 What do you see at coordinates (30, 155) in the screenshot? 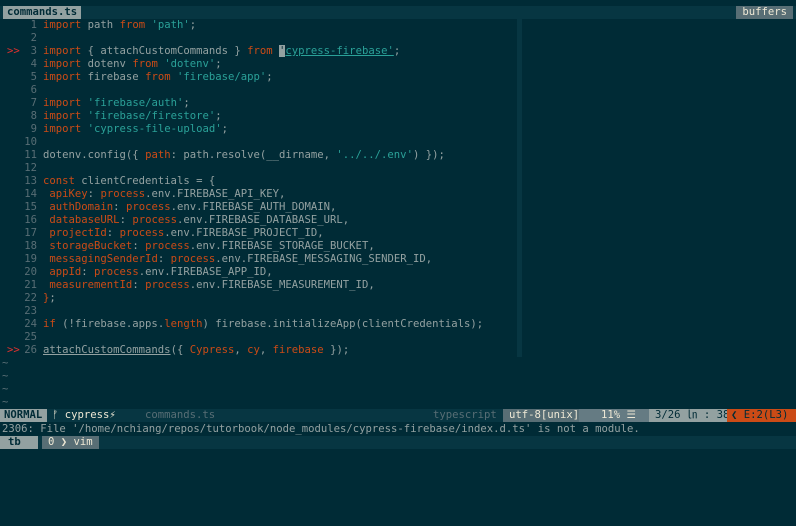
I see `line-number: 11` at bounding box center [30, 155].